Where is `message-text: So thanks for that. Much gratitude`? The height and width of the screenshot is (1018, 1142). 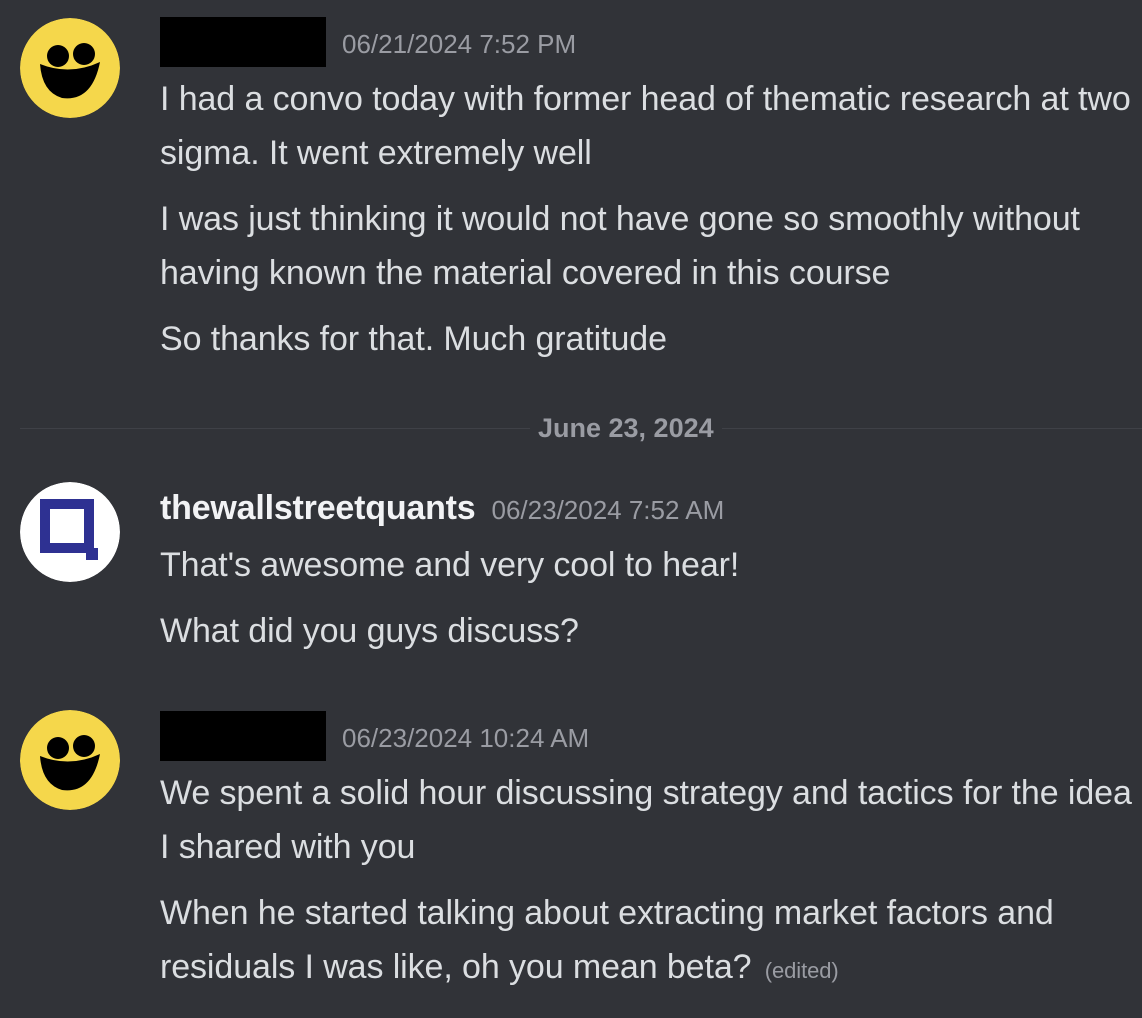 message-text: So thanks for that. Much gratitude is located at coordinates (413, 339).